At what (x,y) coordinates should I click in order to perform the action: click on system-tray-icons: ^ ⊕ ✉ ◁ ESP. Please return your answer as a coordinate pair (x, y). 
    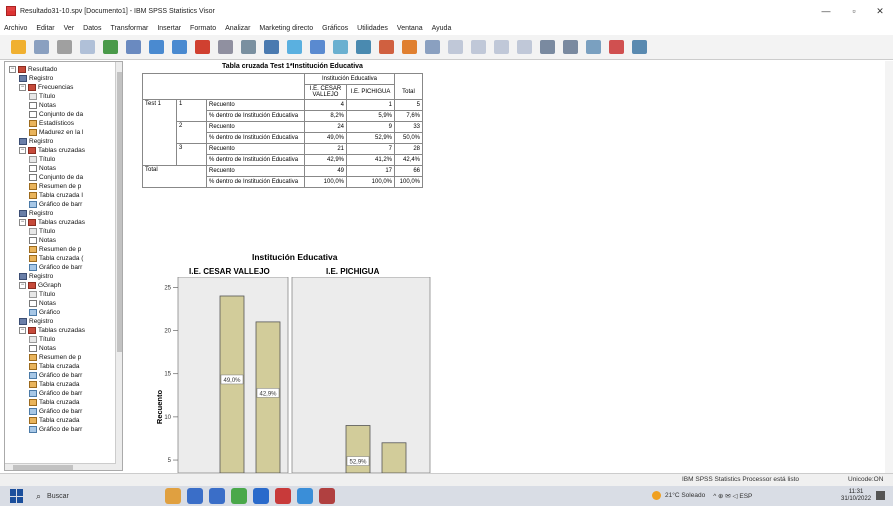
    Looking at the image, I should click on (732, 496).